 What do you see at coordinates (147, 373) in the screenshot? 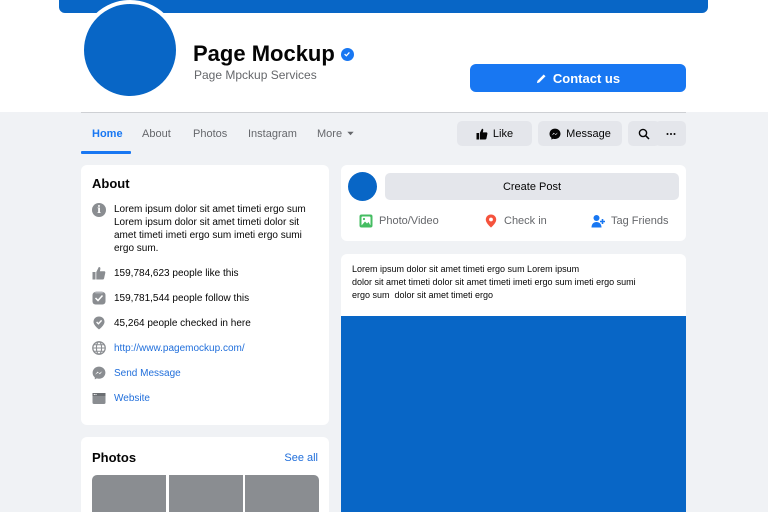
I see `send-message-link: Send Message` at bounding box center [147, 373].